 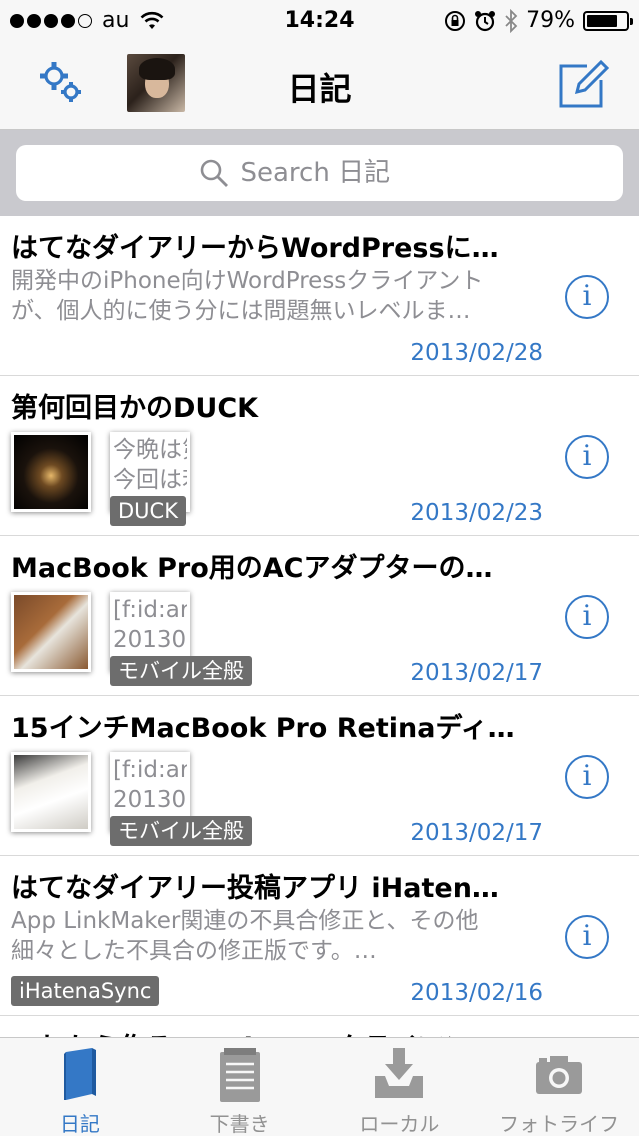 What do you see at coordinates (148, 511) in the screenshot?
I see `entry-tag: DUCK` at bounding box center [148, 511].